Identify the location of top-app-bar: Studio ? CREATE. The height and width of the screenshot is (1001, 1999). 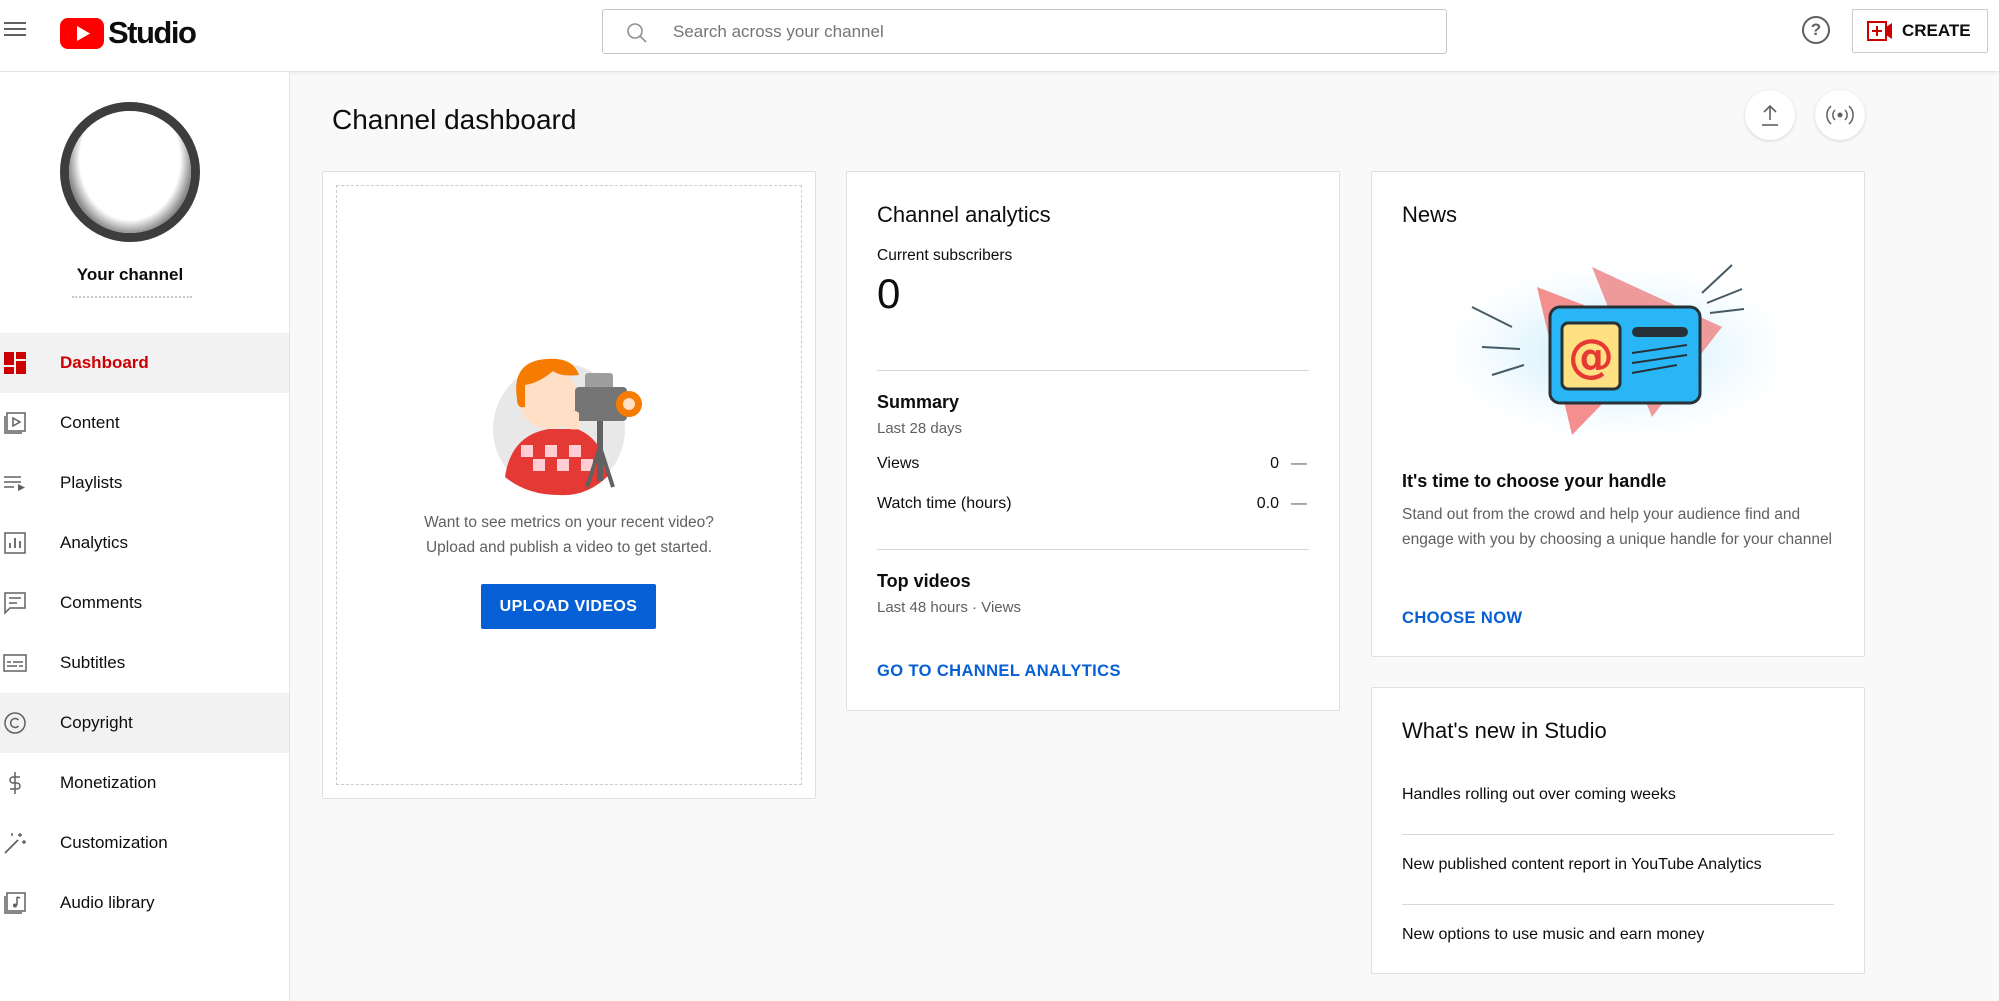
(999, 36).